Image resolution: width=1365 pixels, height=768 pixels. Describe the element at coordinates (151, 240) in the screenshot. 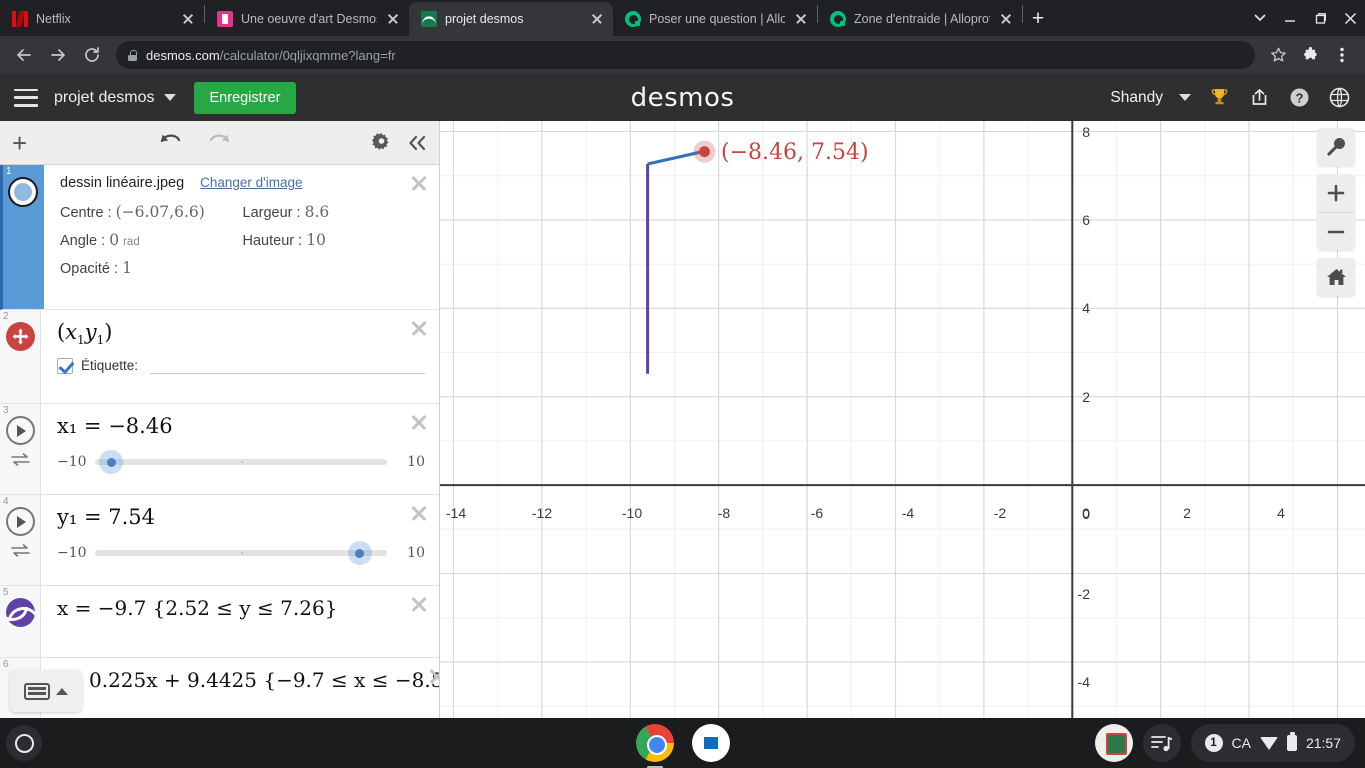

I see `image-angle-field: Angle : 0 rad` at that location.